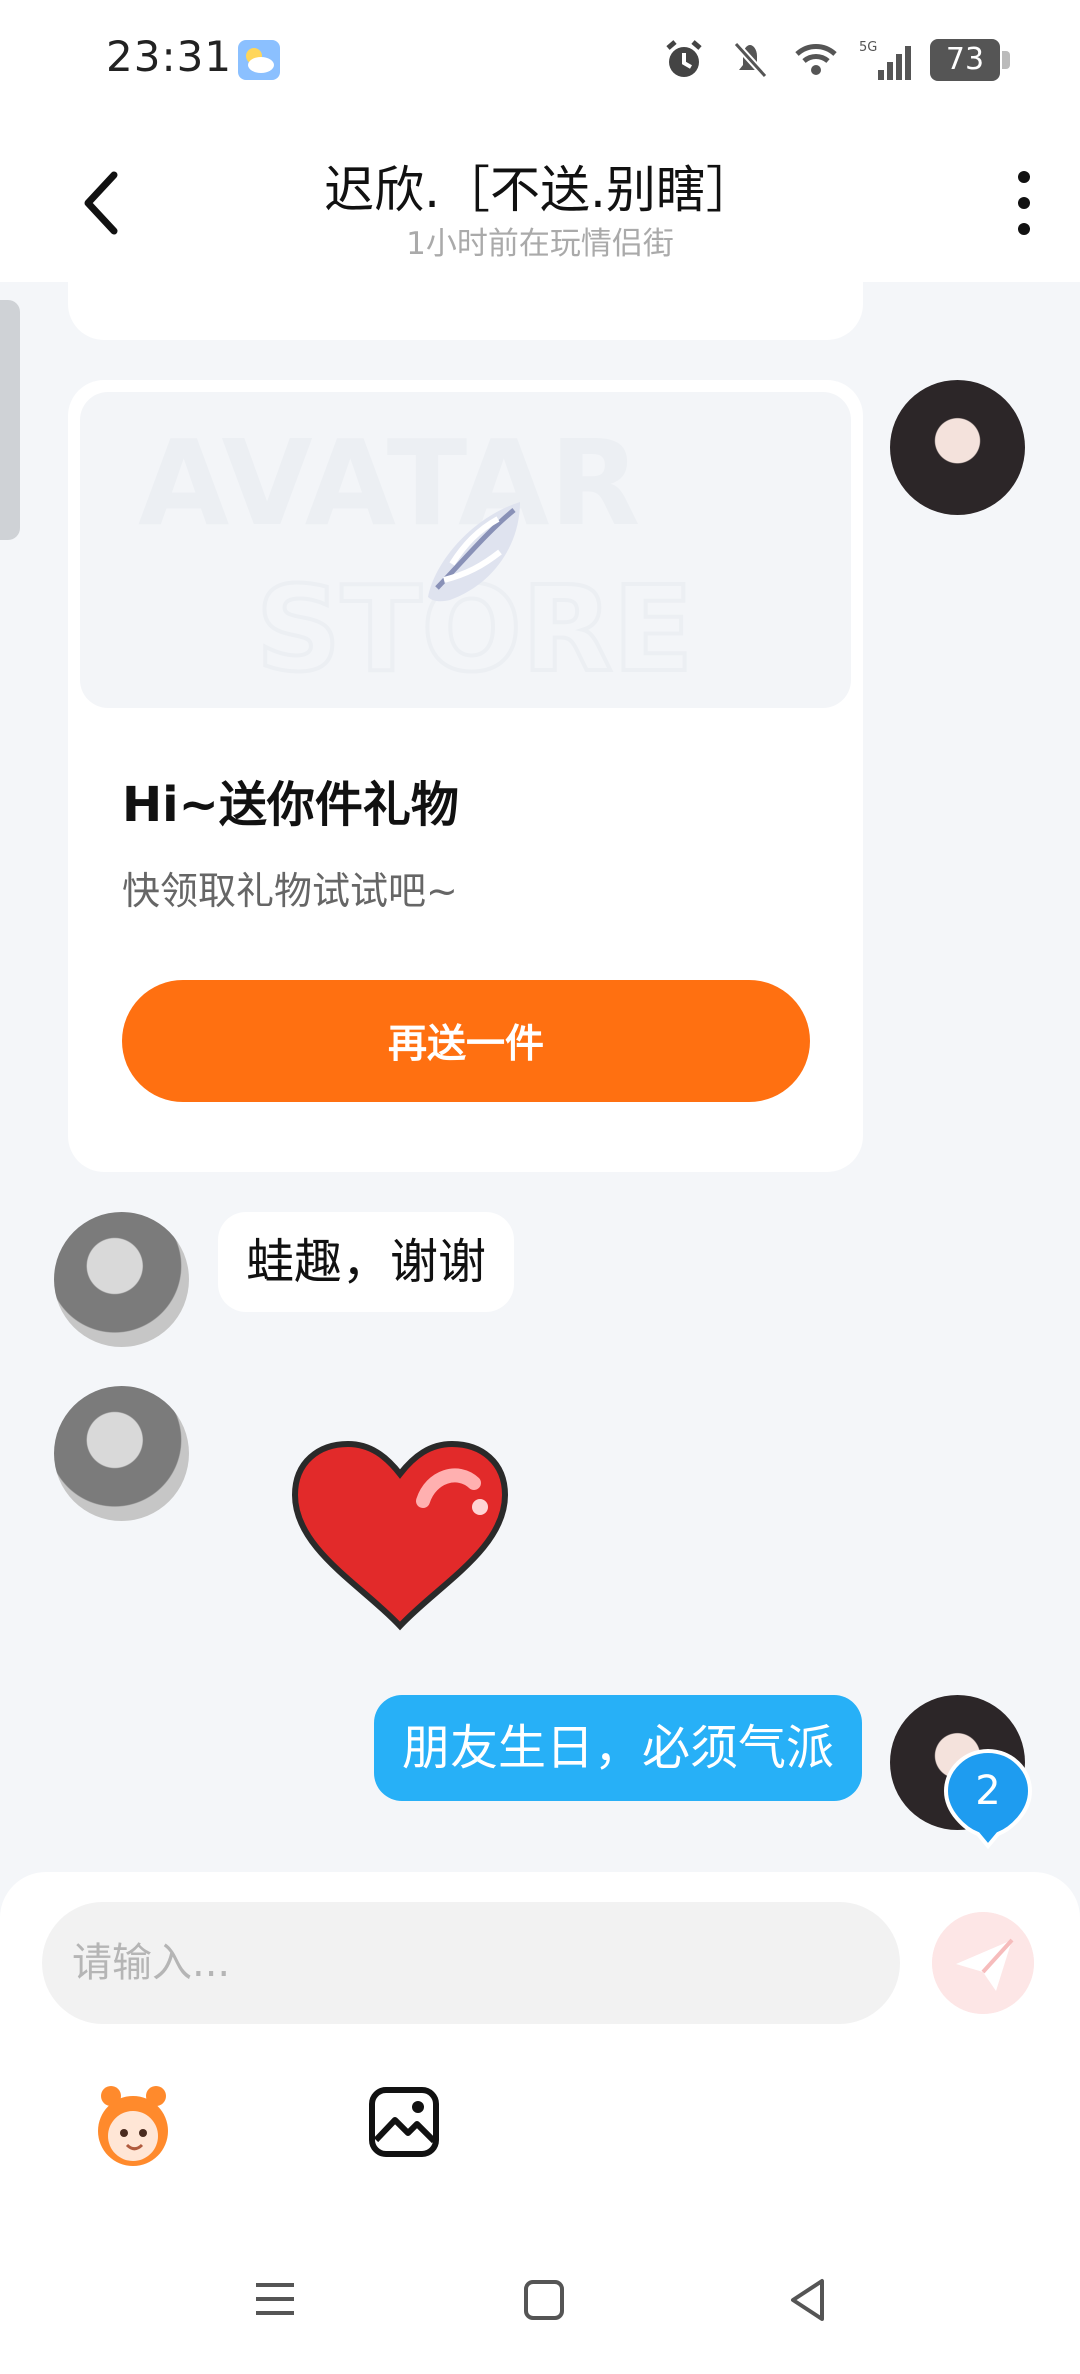 This screenshot has height=2374, width=1080. What do you see at coordinates (1006, 60) in the screenshot?
I see `battery-tip` at bounding box center [1006, 60].